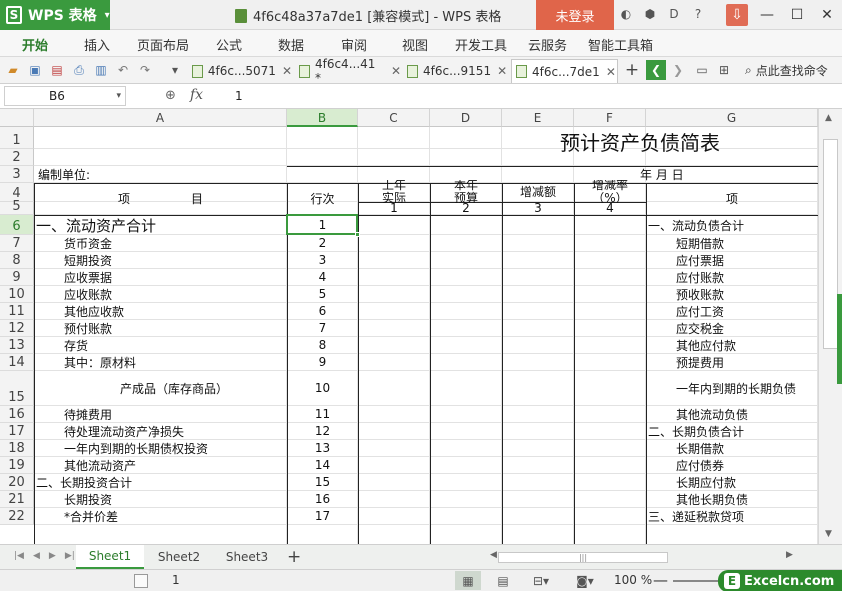  Describe the element at coordinates (141, 581) in the screenshot. I see `page-icon` at that location.